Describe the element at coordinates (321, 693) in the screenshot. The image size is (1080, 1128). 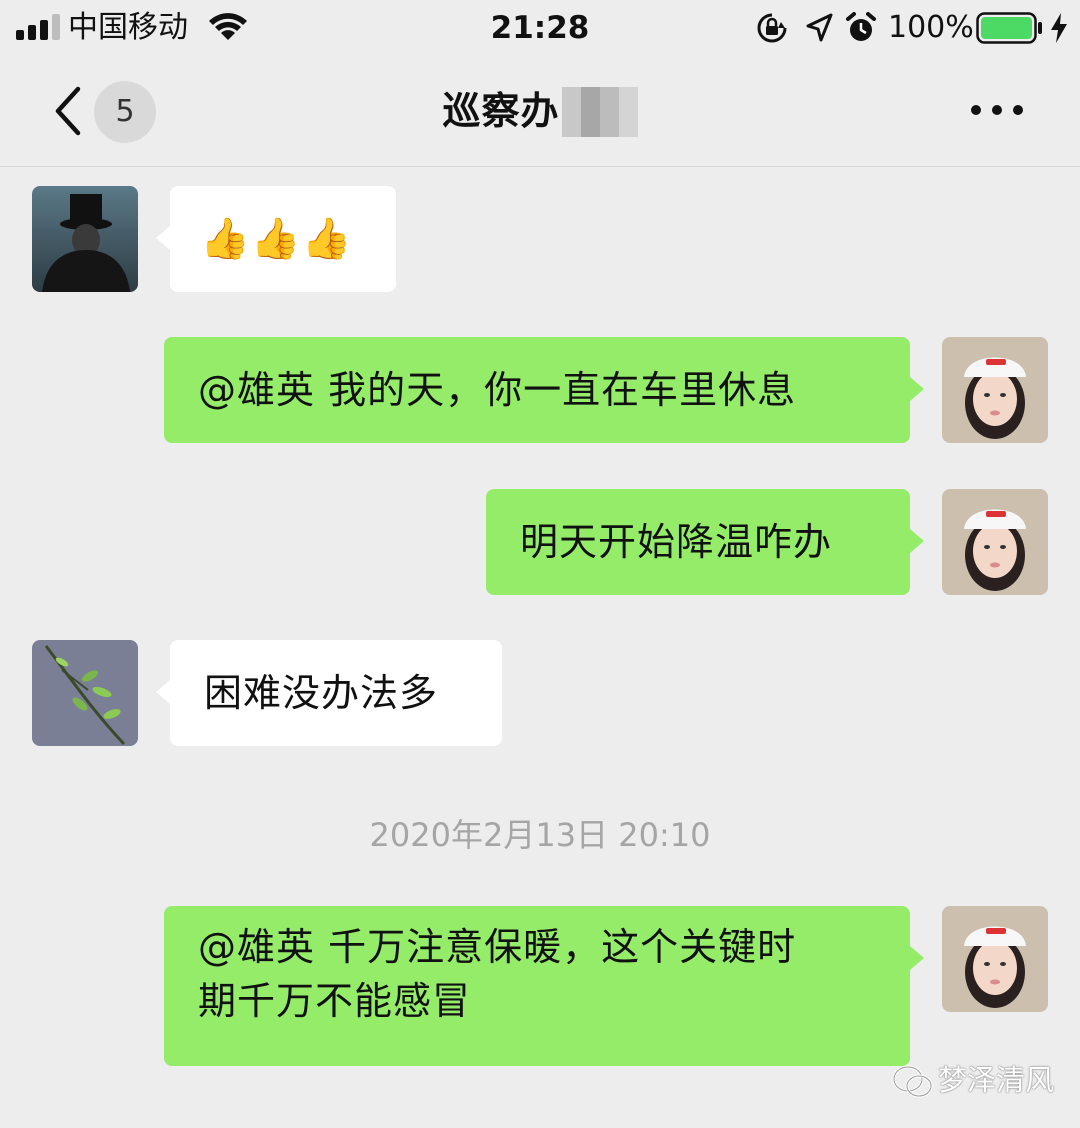
I see `message-text: 困难没办法多` at that location.